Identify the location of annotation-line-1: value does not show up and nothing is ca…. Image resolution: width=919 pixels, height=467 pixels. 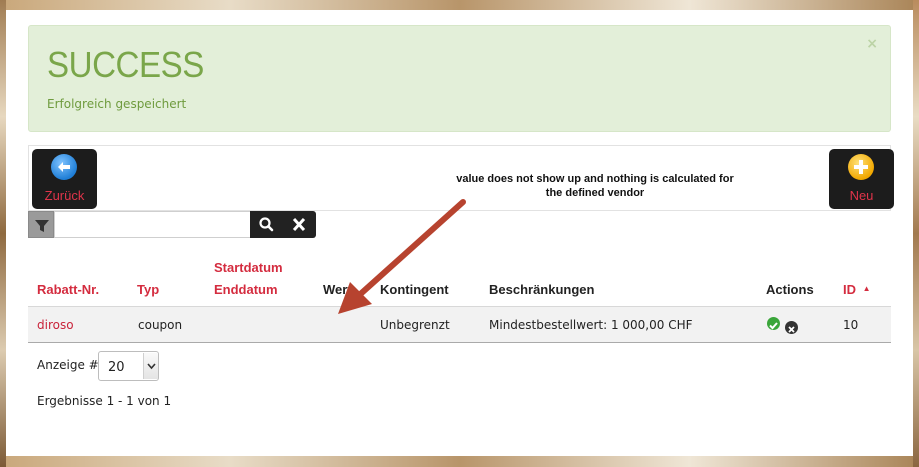
(595, 179).